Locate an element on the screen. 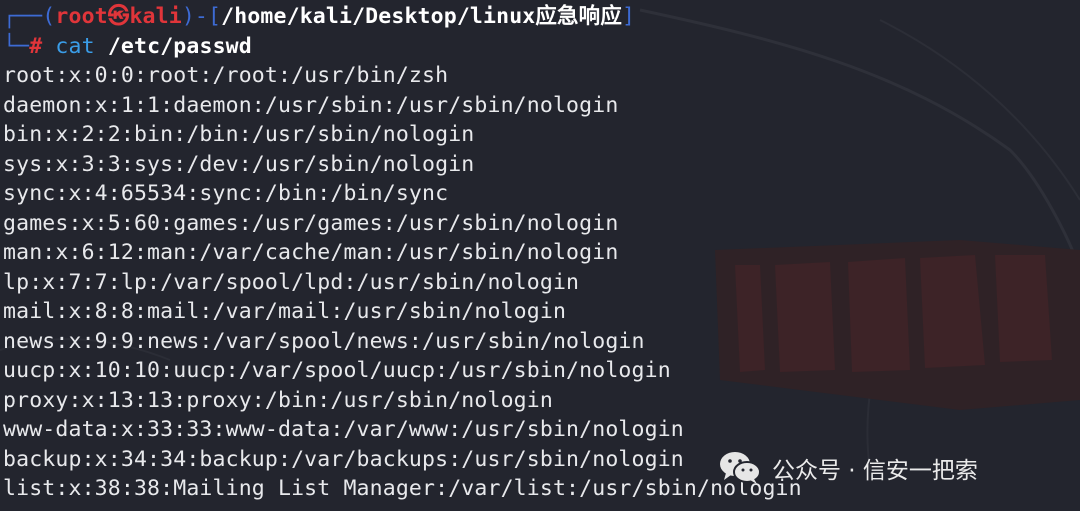 This screenshot has width=1080, height=511. command-argument: /etc/passwd is located at coordinates (179, 46).